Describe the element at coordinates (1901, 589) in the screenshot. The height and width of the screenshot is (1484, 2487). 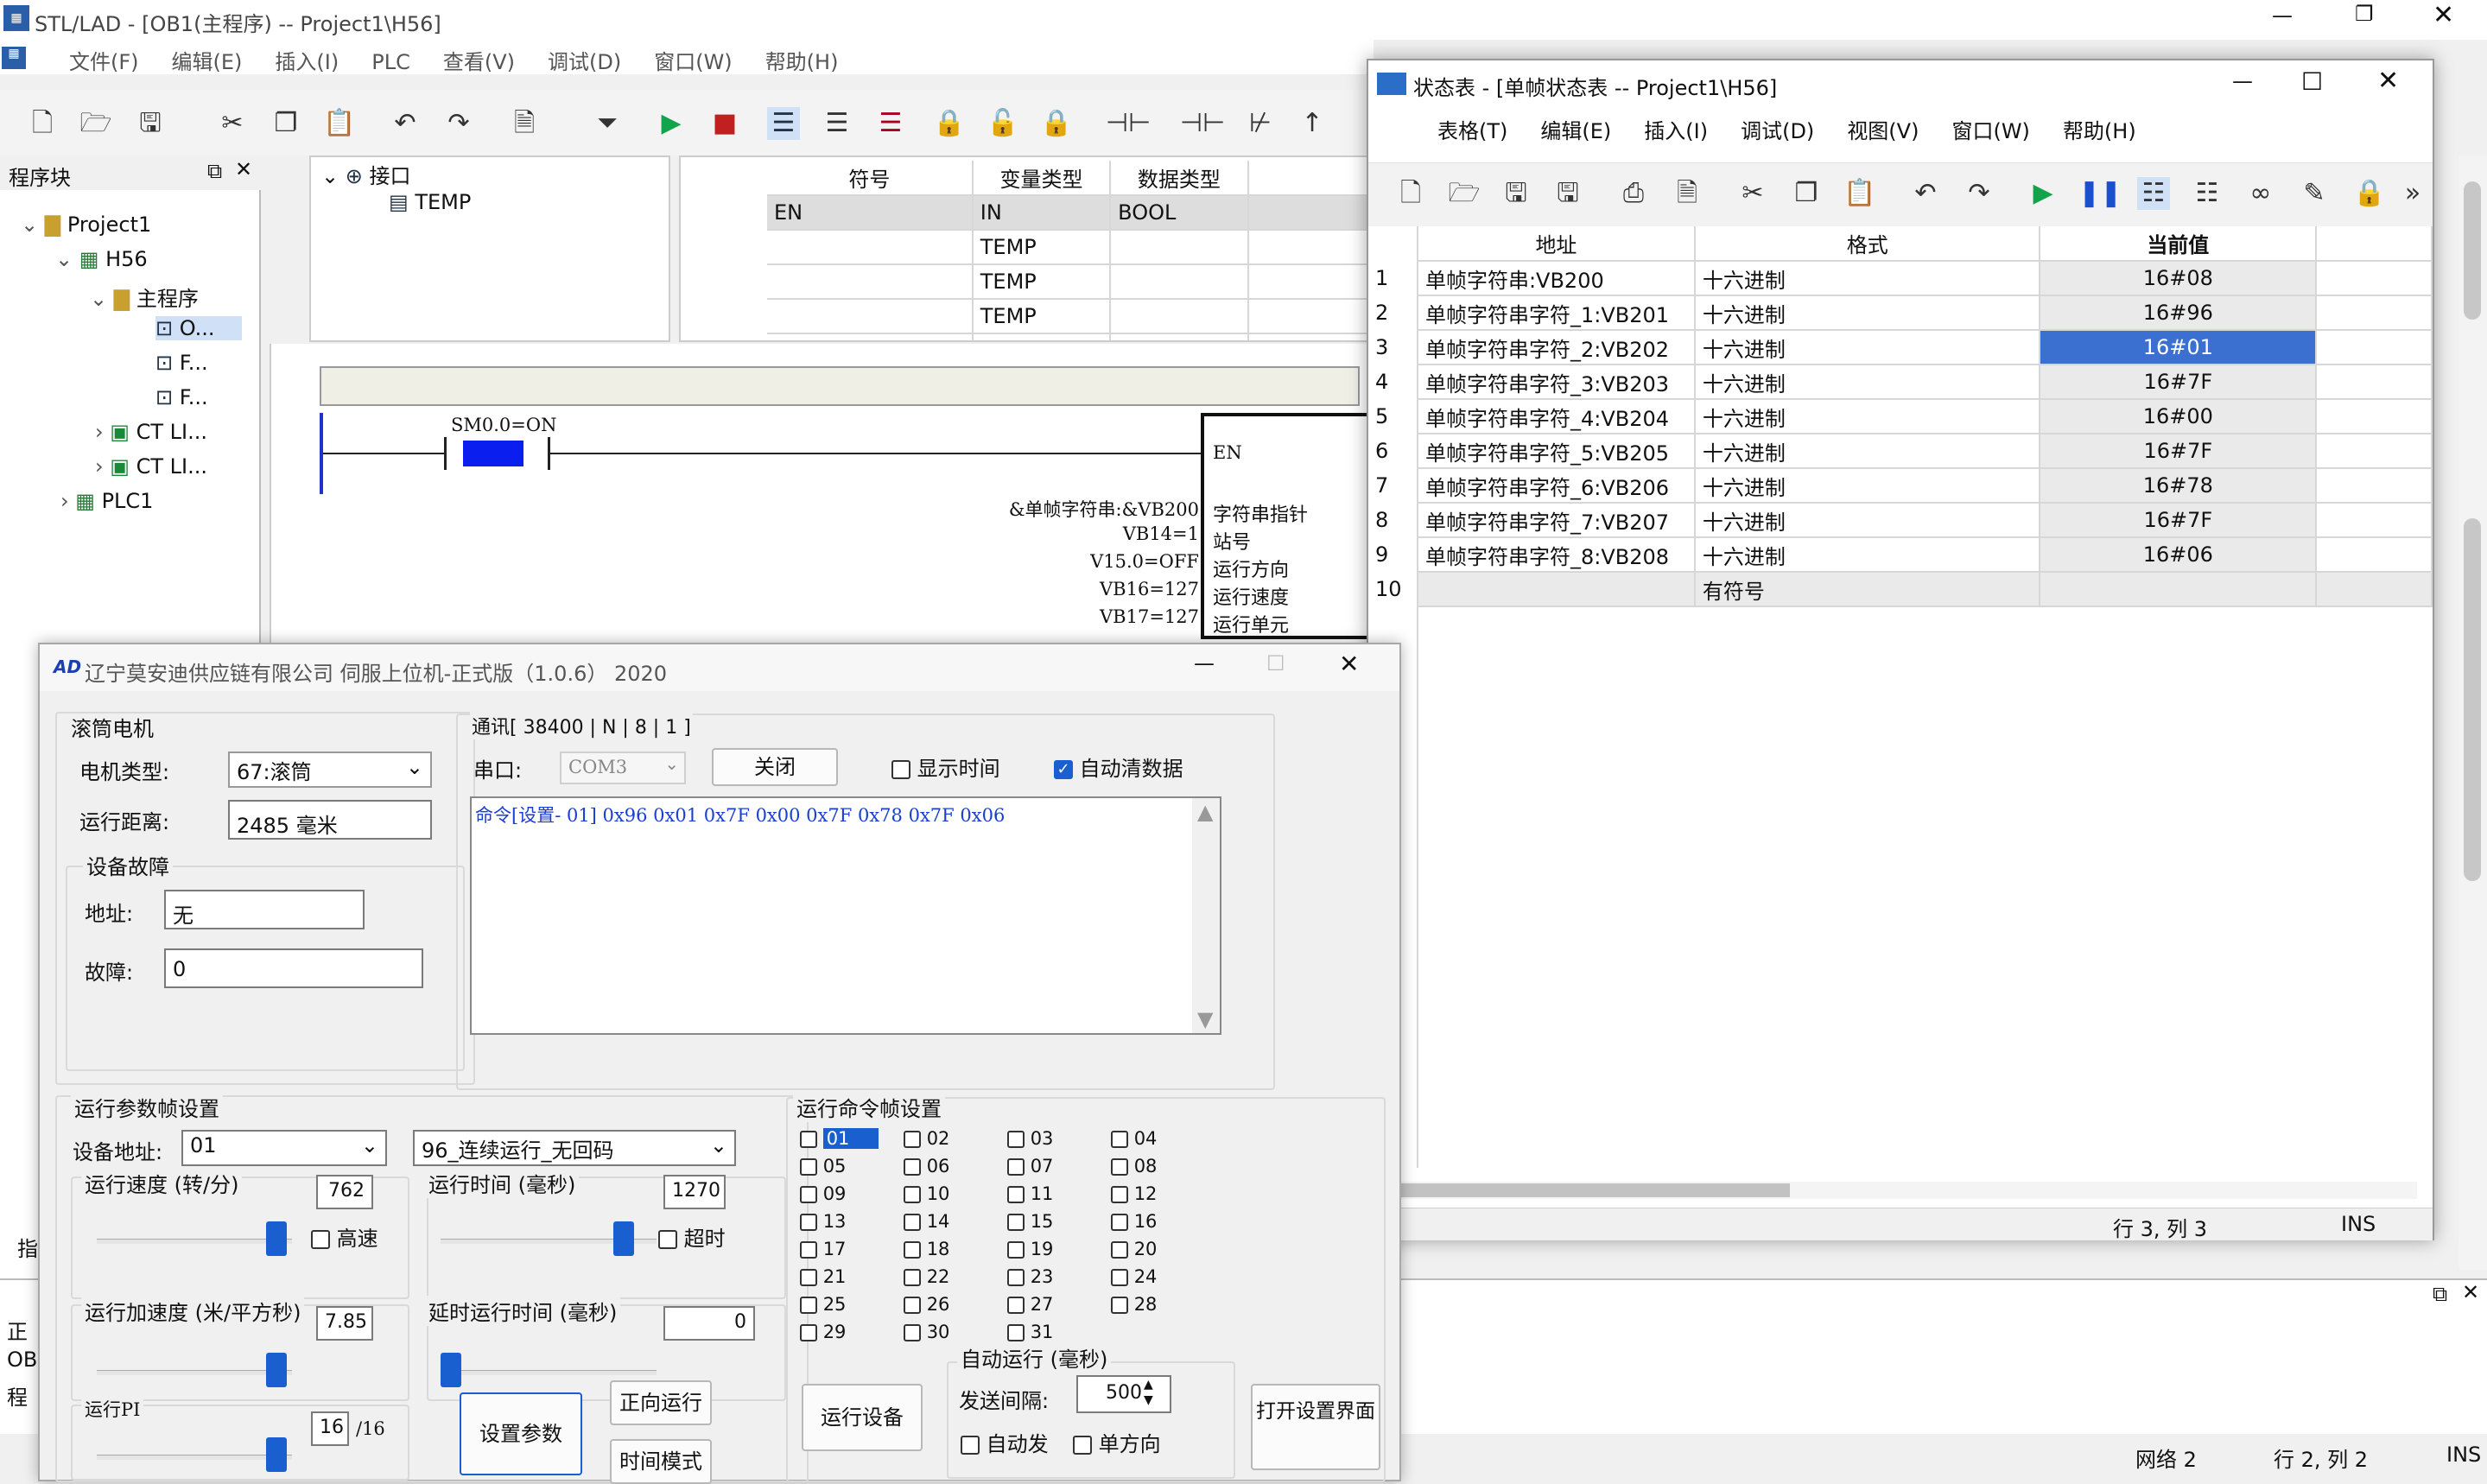
I see `table-row: 10 有符号` at that location.